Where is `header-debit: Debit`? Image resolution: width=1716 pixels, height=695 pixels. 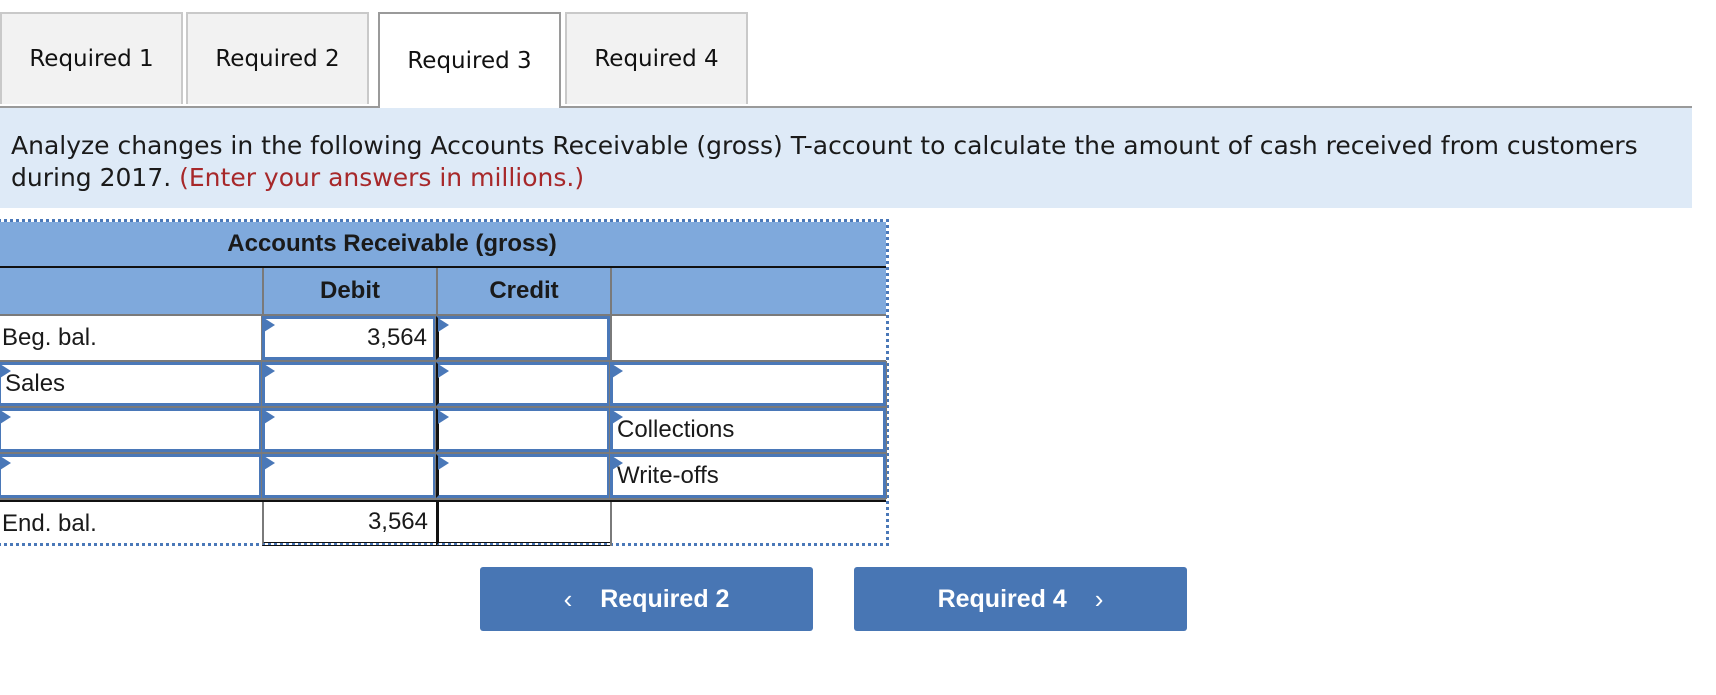
header-debit: Debit is located at coordinates (349, 291).